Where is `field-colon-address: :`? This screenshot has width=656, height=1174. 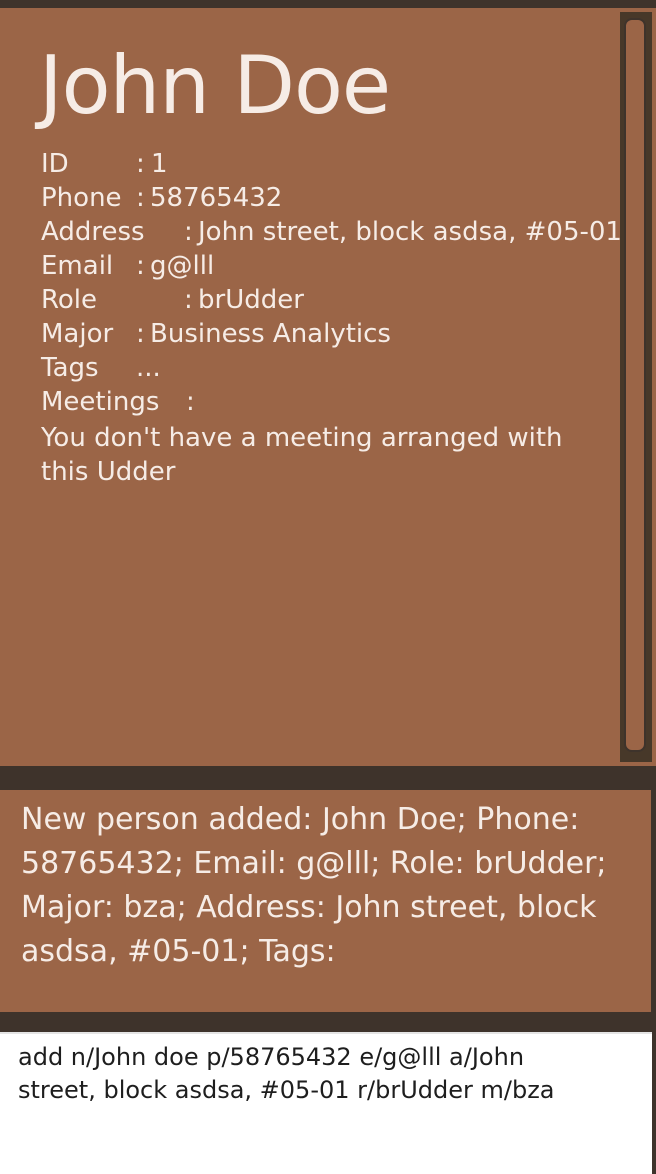 field-colon-address: : is located at coordinates (188, 232).